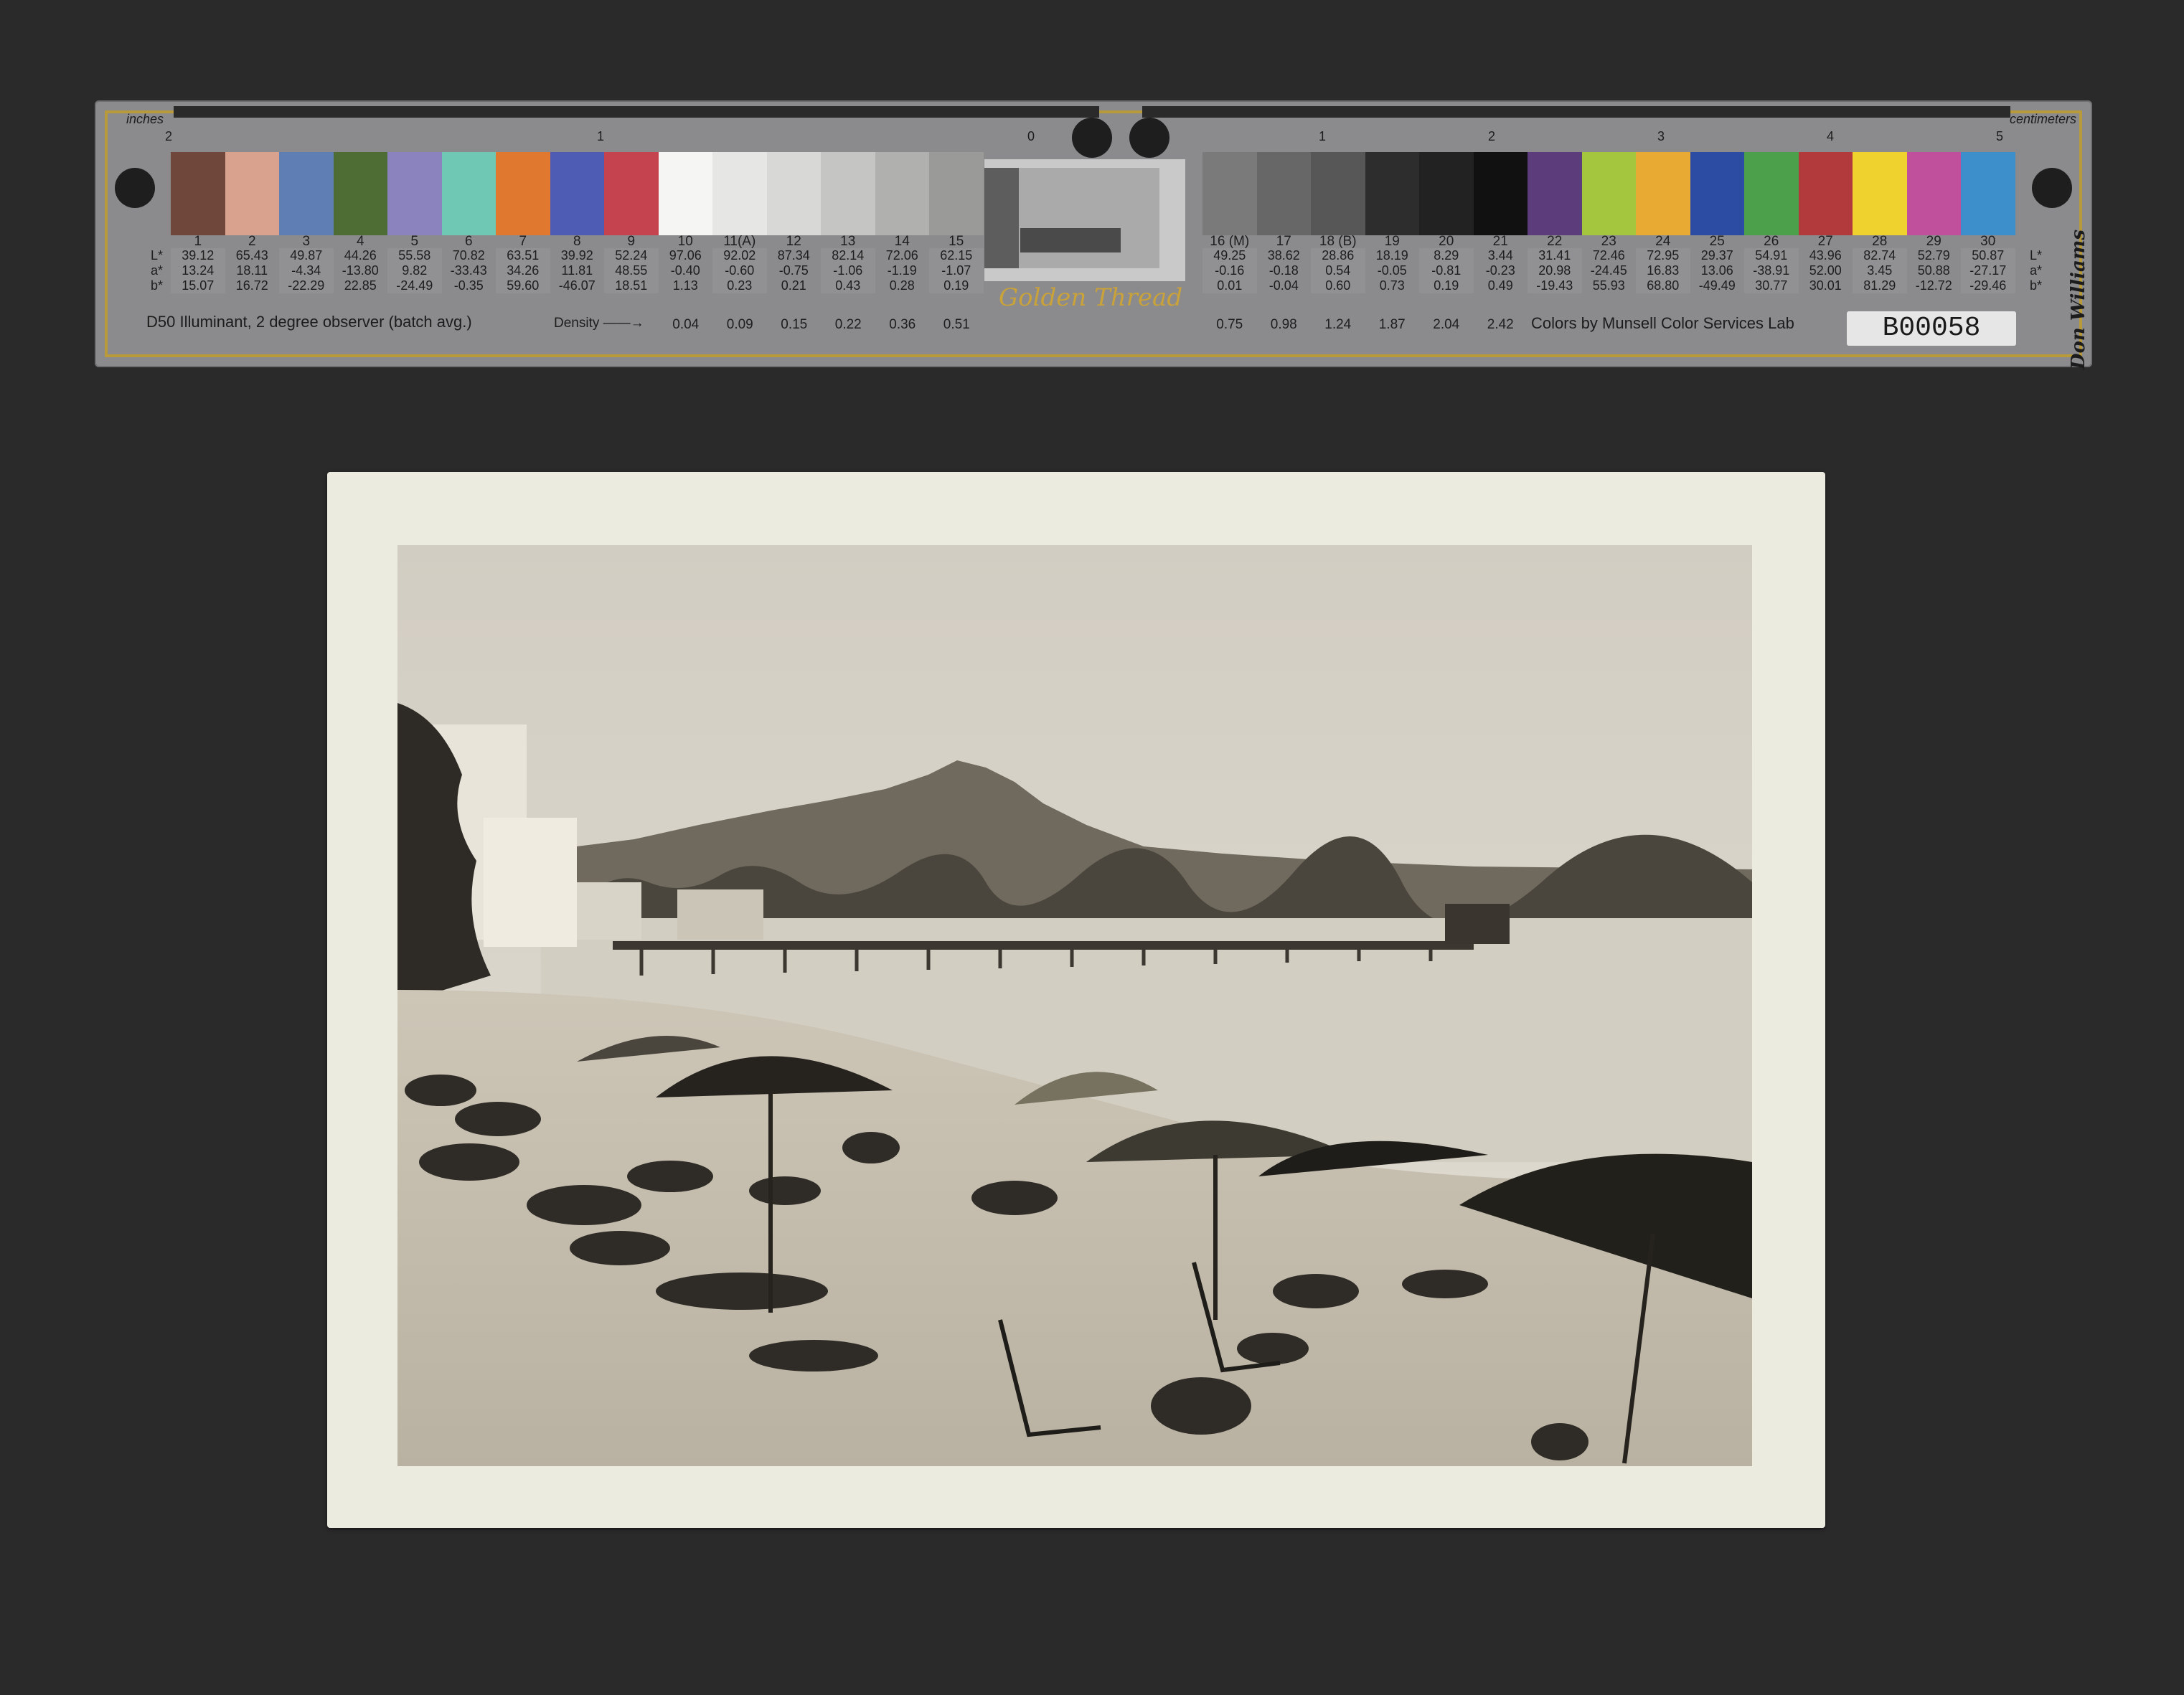  I want to click on lab-value: -1.06, so click(848, 270).